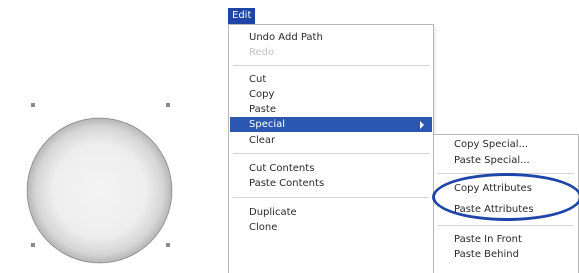  Describe the element at coordinates (33, 105) in the screenshot. I see `selection-handle-top-left` at that location.